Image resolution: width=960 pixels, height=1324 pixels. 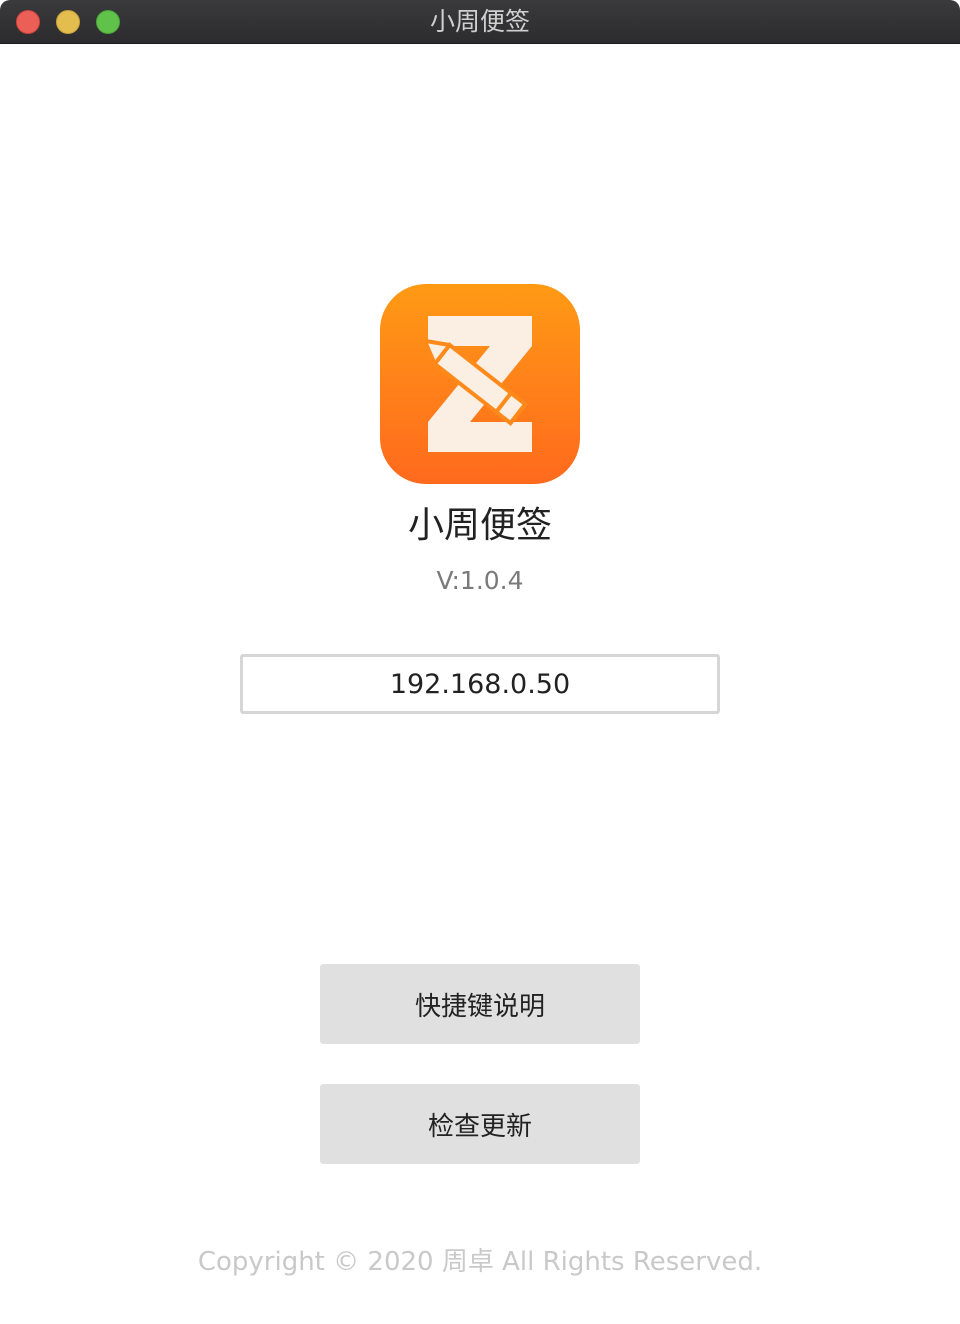 I want to click on app-version: V:1.0.4, so click(x=480, y=580).